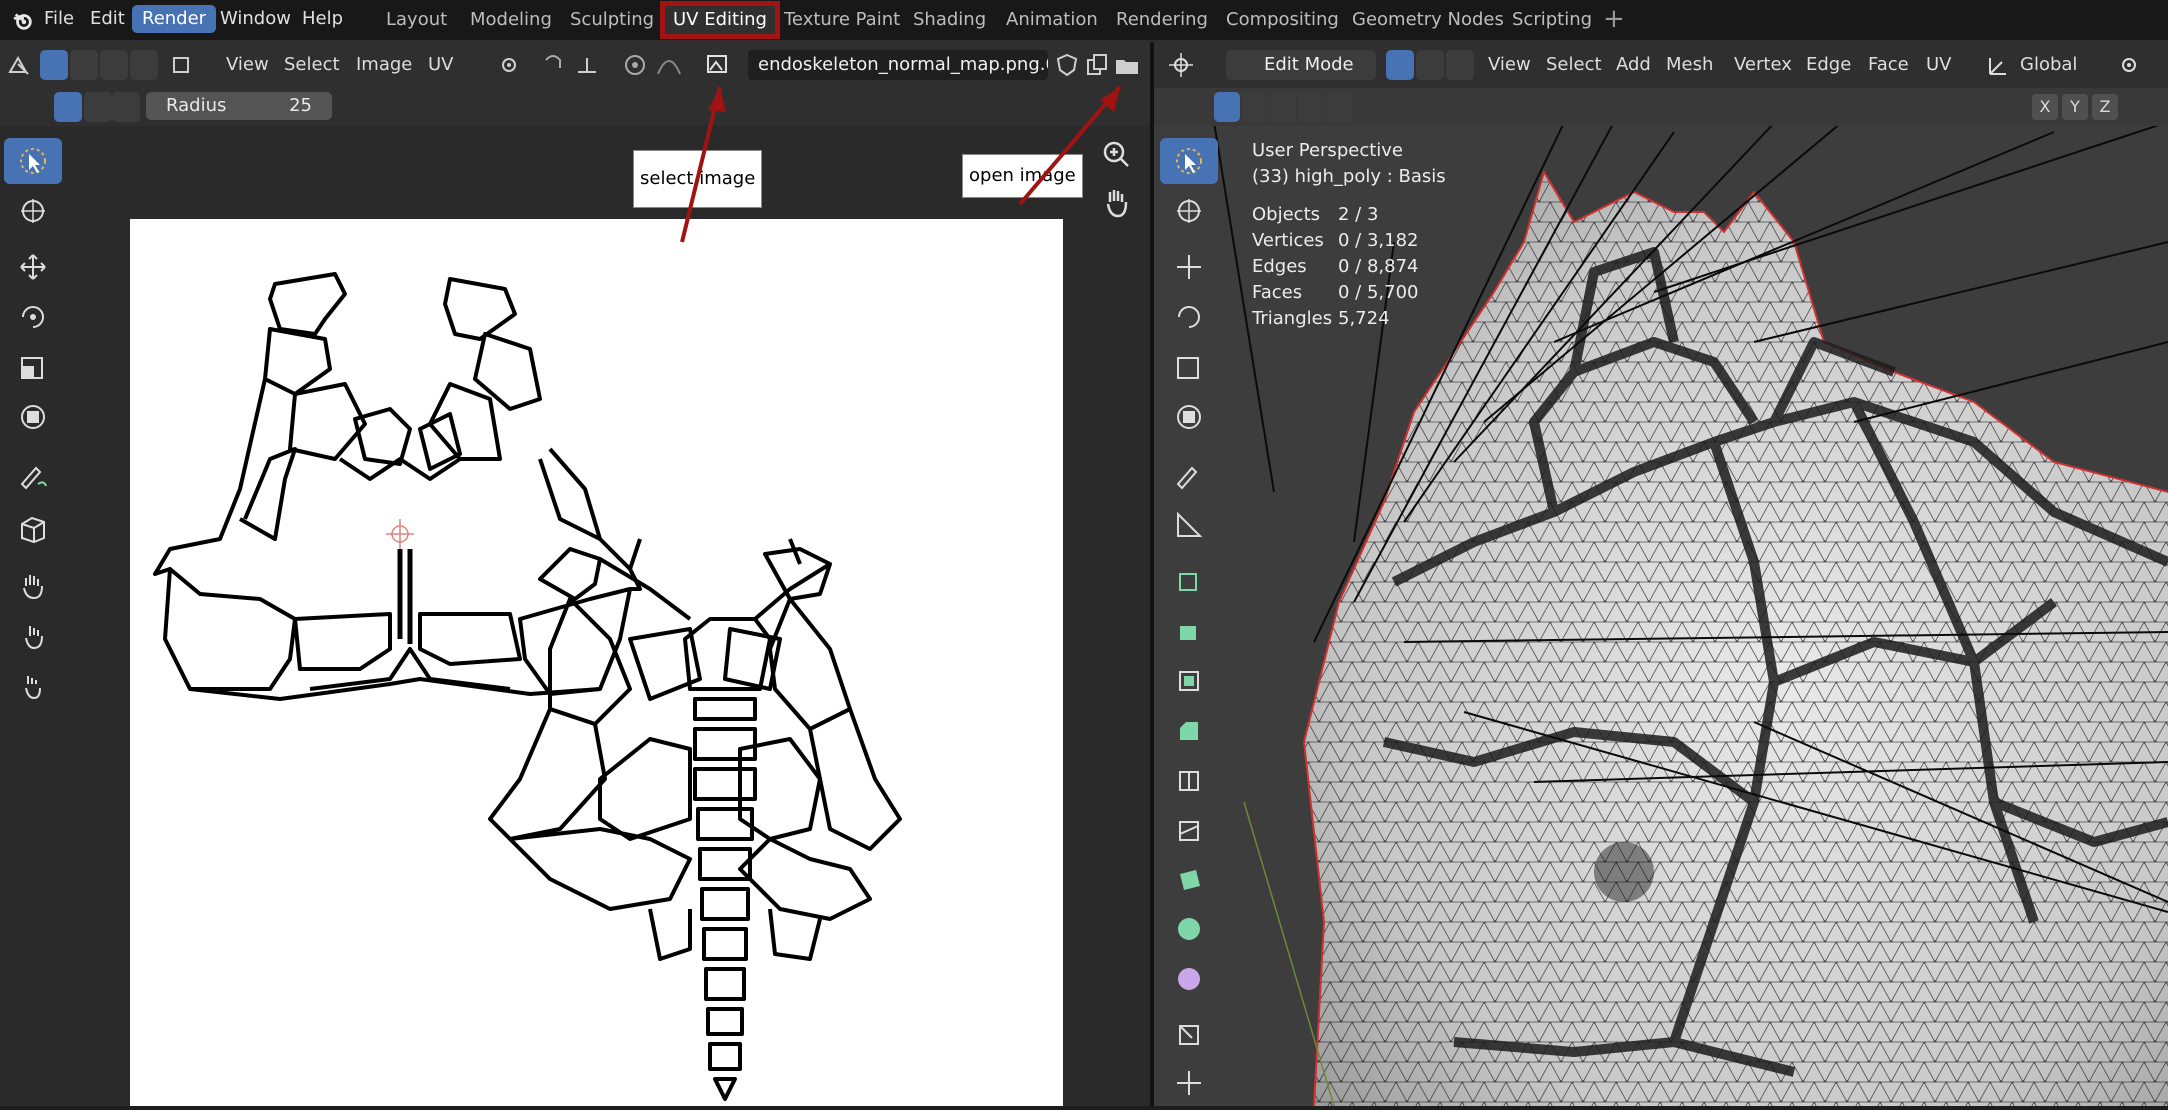 The height and width of the screenshot is (1110, 2168). Describe the element at coordinates (33, 475) in the screenshot. I see `annotate-tool-icon` at that location.